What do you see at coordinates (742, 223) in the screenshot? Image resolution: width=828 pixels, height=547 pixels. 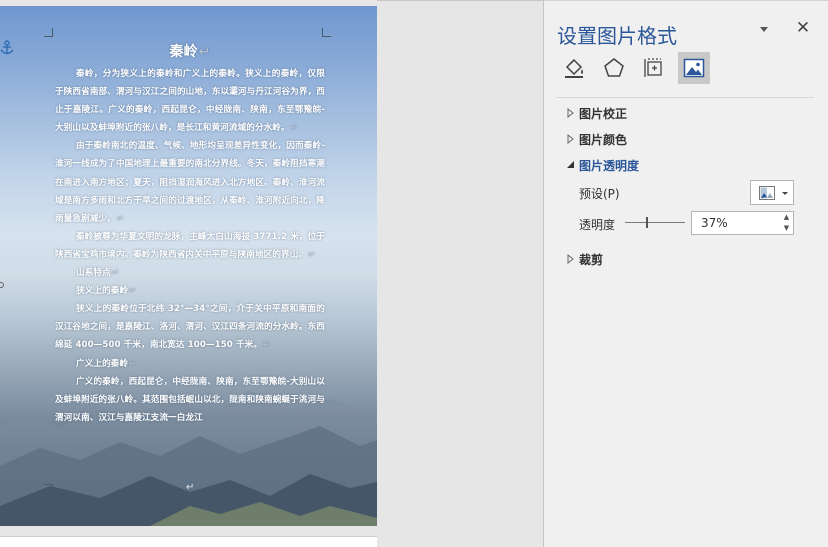 I see `transparency-value-input: 37%` at bounding box center [742, 223].